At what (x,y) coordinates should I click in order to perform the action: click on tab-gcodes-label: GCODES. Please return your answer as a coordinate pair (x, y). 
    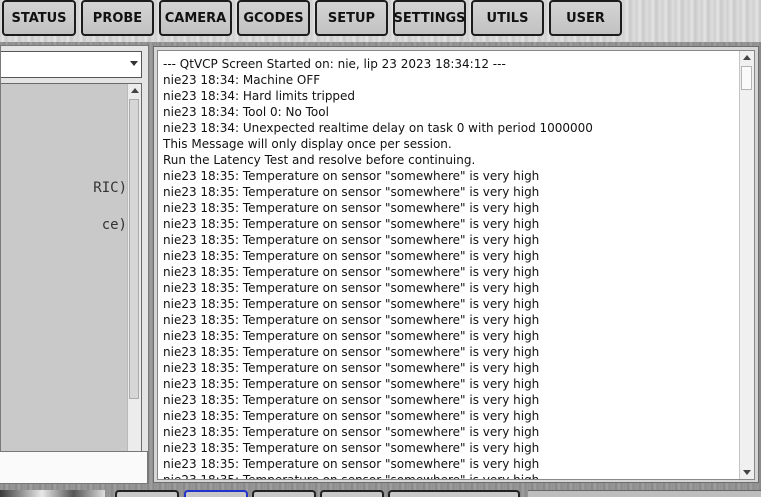
    Looking at the image, I should click on (273, 18).